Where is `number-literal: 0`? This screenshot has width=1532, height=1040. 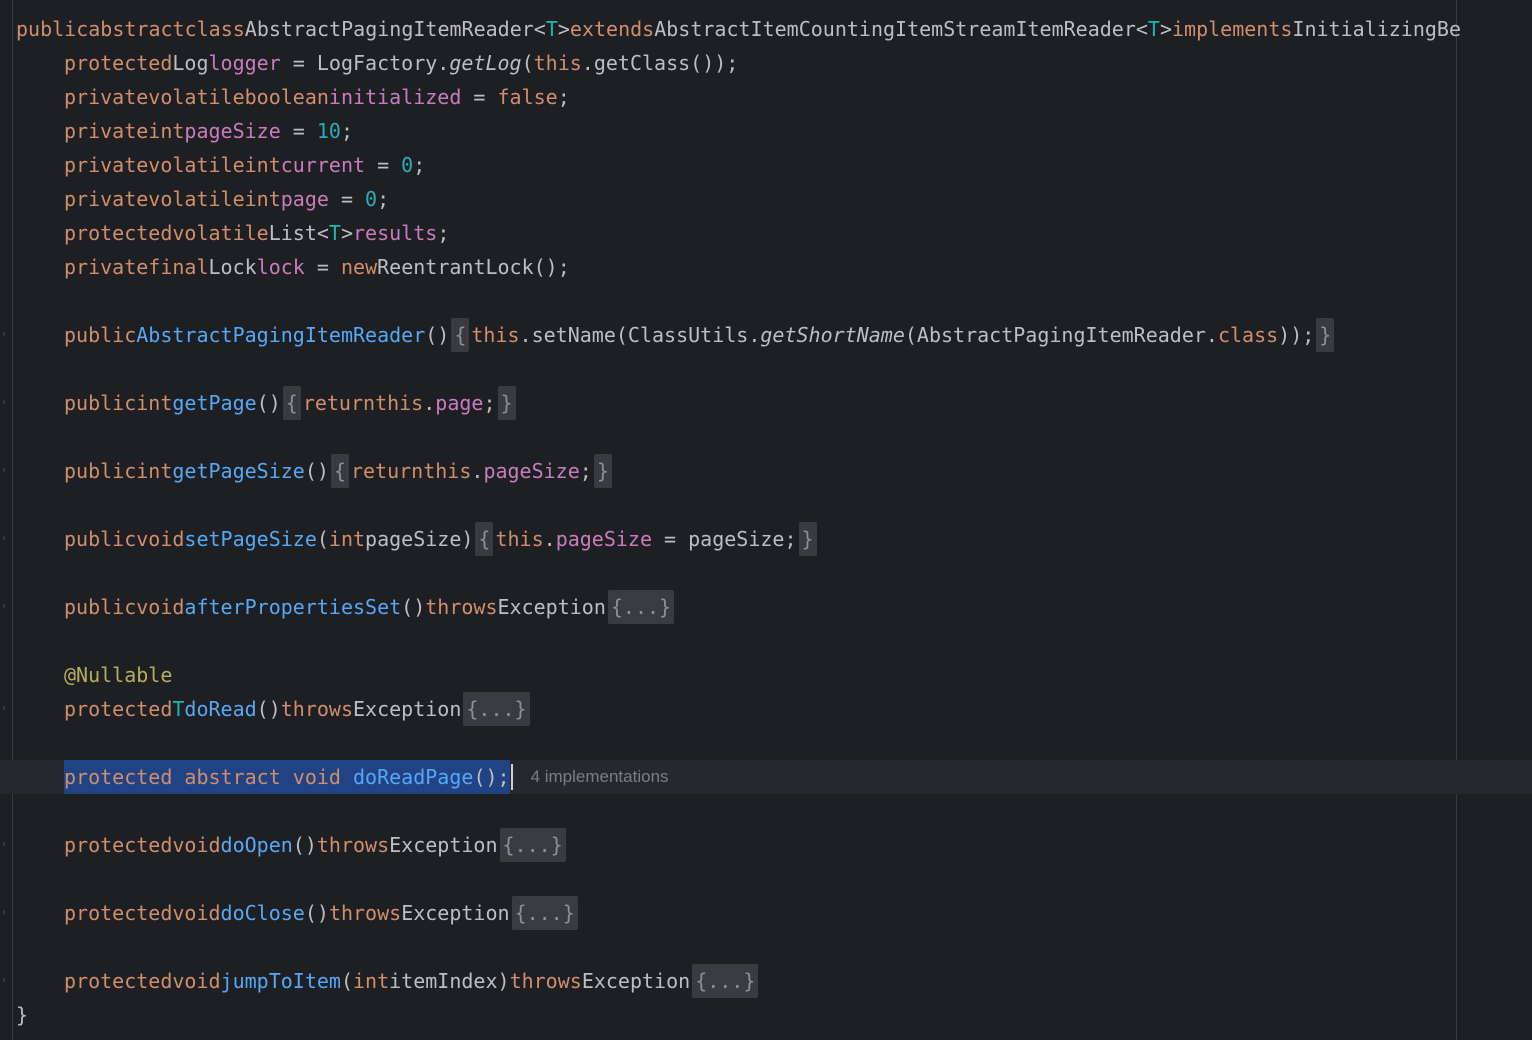
number-literal: 0 is located at coordinates (371, 199).